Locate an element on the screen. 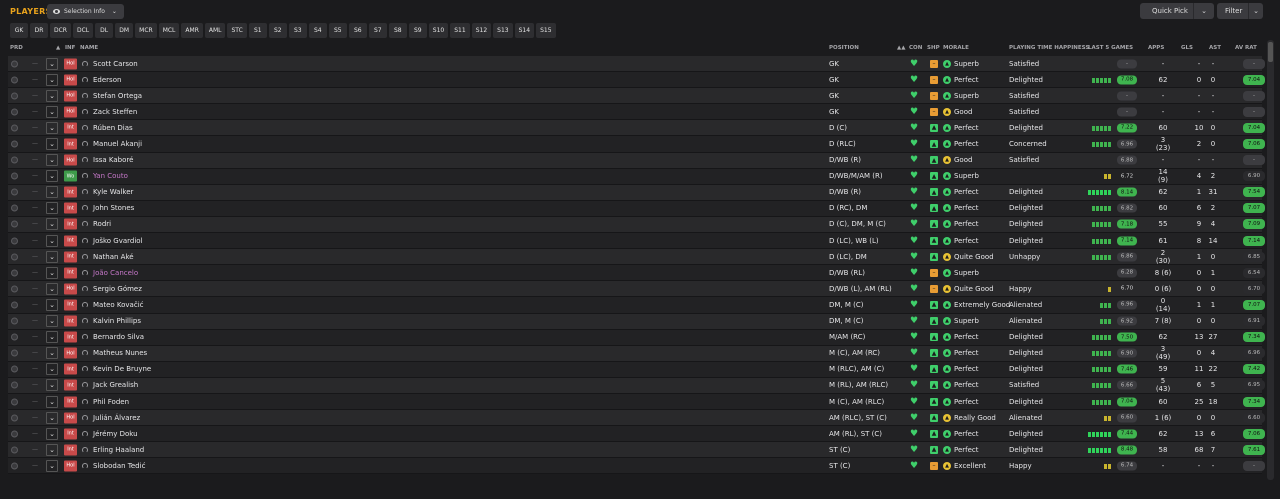 Image resolution: width=1280 pixels, height=499 pixels. col-shp: SHP is located at coordinates (933, 48).